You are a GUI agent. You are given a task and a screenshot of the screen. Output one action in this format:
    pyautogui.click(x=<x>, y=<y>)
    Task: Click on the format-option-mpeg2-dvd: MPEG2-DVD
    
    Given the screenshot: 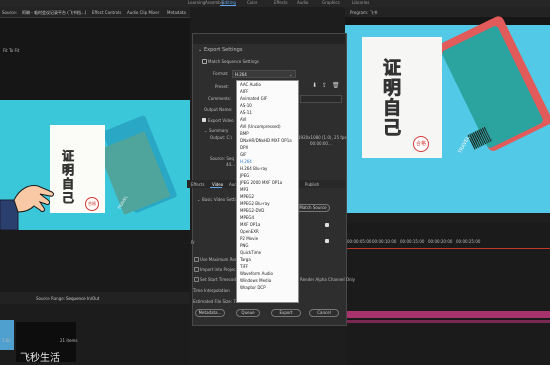 What is the action you would take?
    pyautogui.click(x=252, y=210)
    